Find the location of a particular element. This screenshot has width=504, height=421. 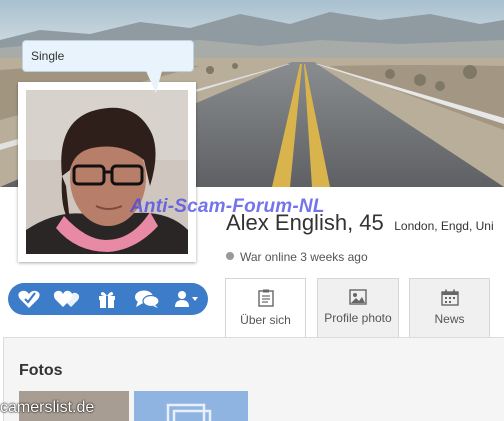

tab-label: News is located at coordinates (449, 319).